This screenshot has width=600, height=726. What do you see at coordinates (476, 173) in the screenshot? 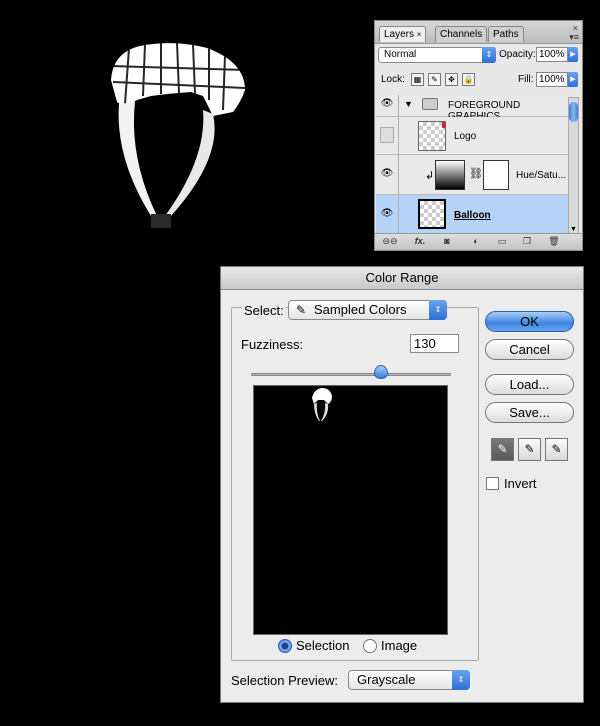
I see `chain-link-icon: ⛓` at bounding box center [476, 173].